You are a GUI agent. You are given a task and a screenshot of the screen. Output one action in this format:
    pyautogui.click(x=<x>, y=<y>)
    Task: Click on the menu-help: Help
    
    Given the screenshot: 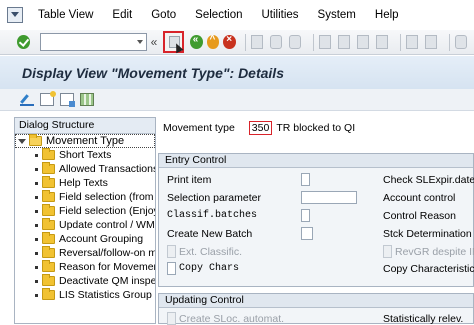 What is the action you would take?
    pyautogui.click(x=387, y=15)
    